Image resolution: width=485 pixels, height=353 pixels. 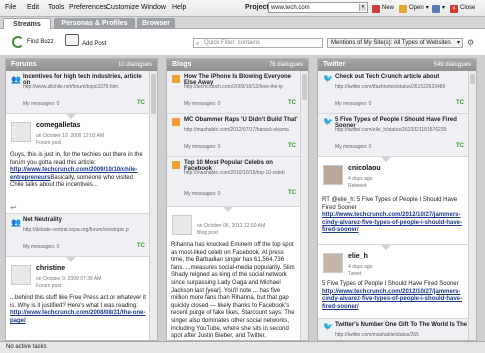 What do you see at coordinates (377, 335) in the screenshot?
I see `item-url: http://twitter.com/mashable/status/265` at bounding box center [377, 335].